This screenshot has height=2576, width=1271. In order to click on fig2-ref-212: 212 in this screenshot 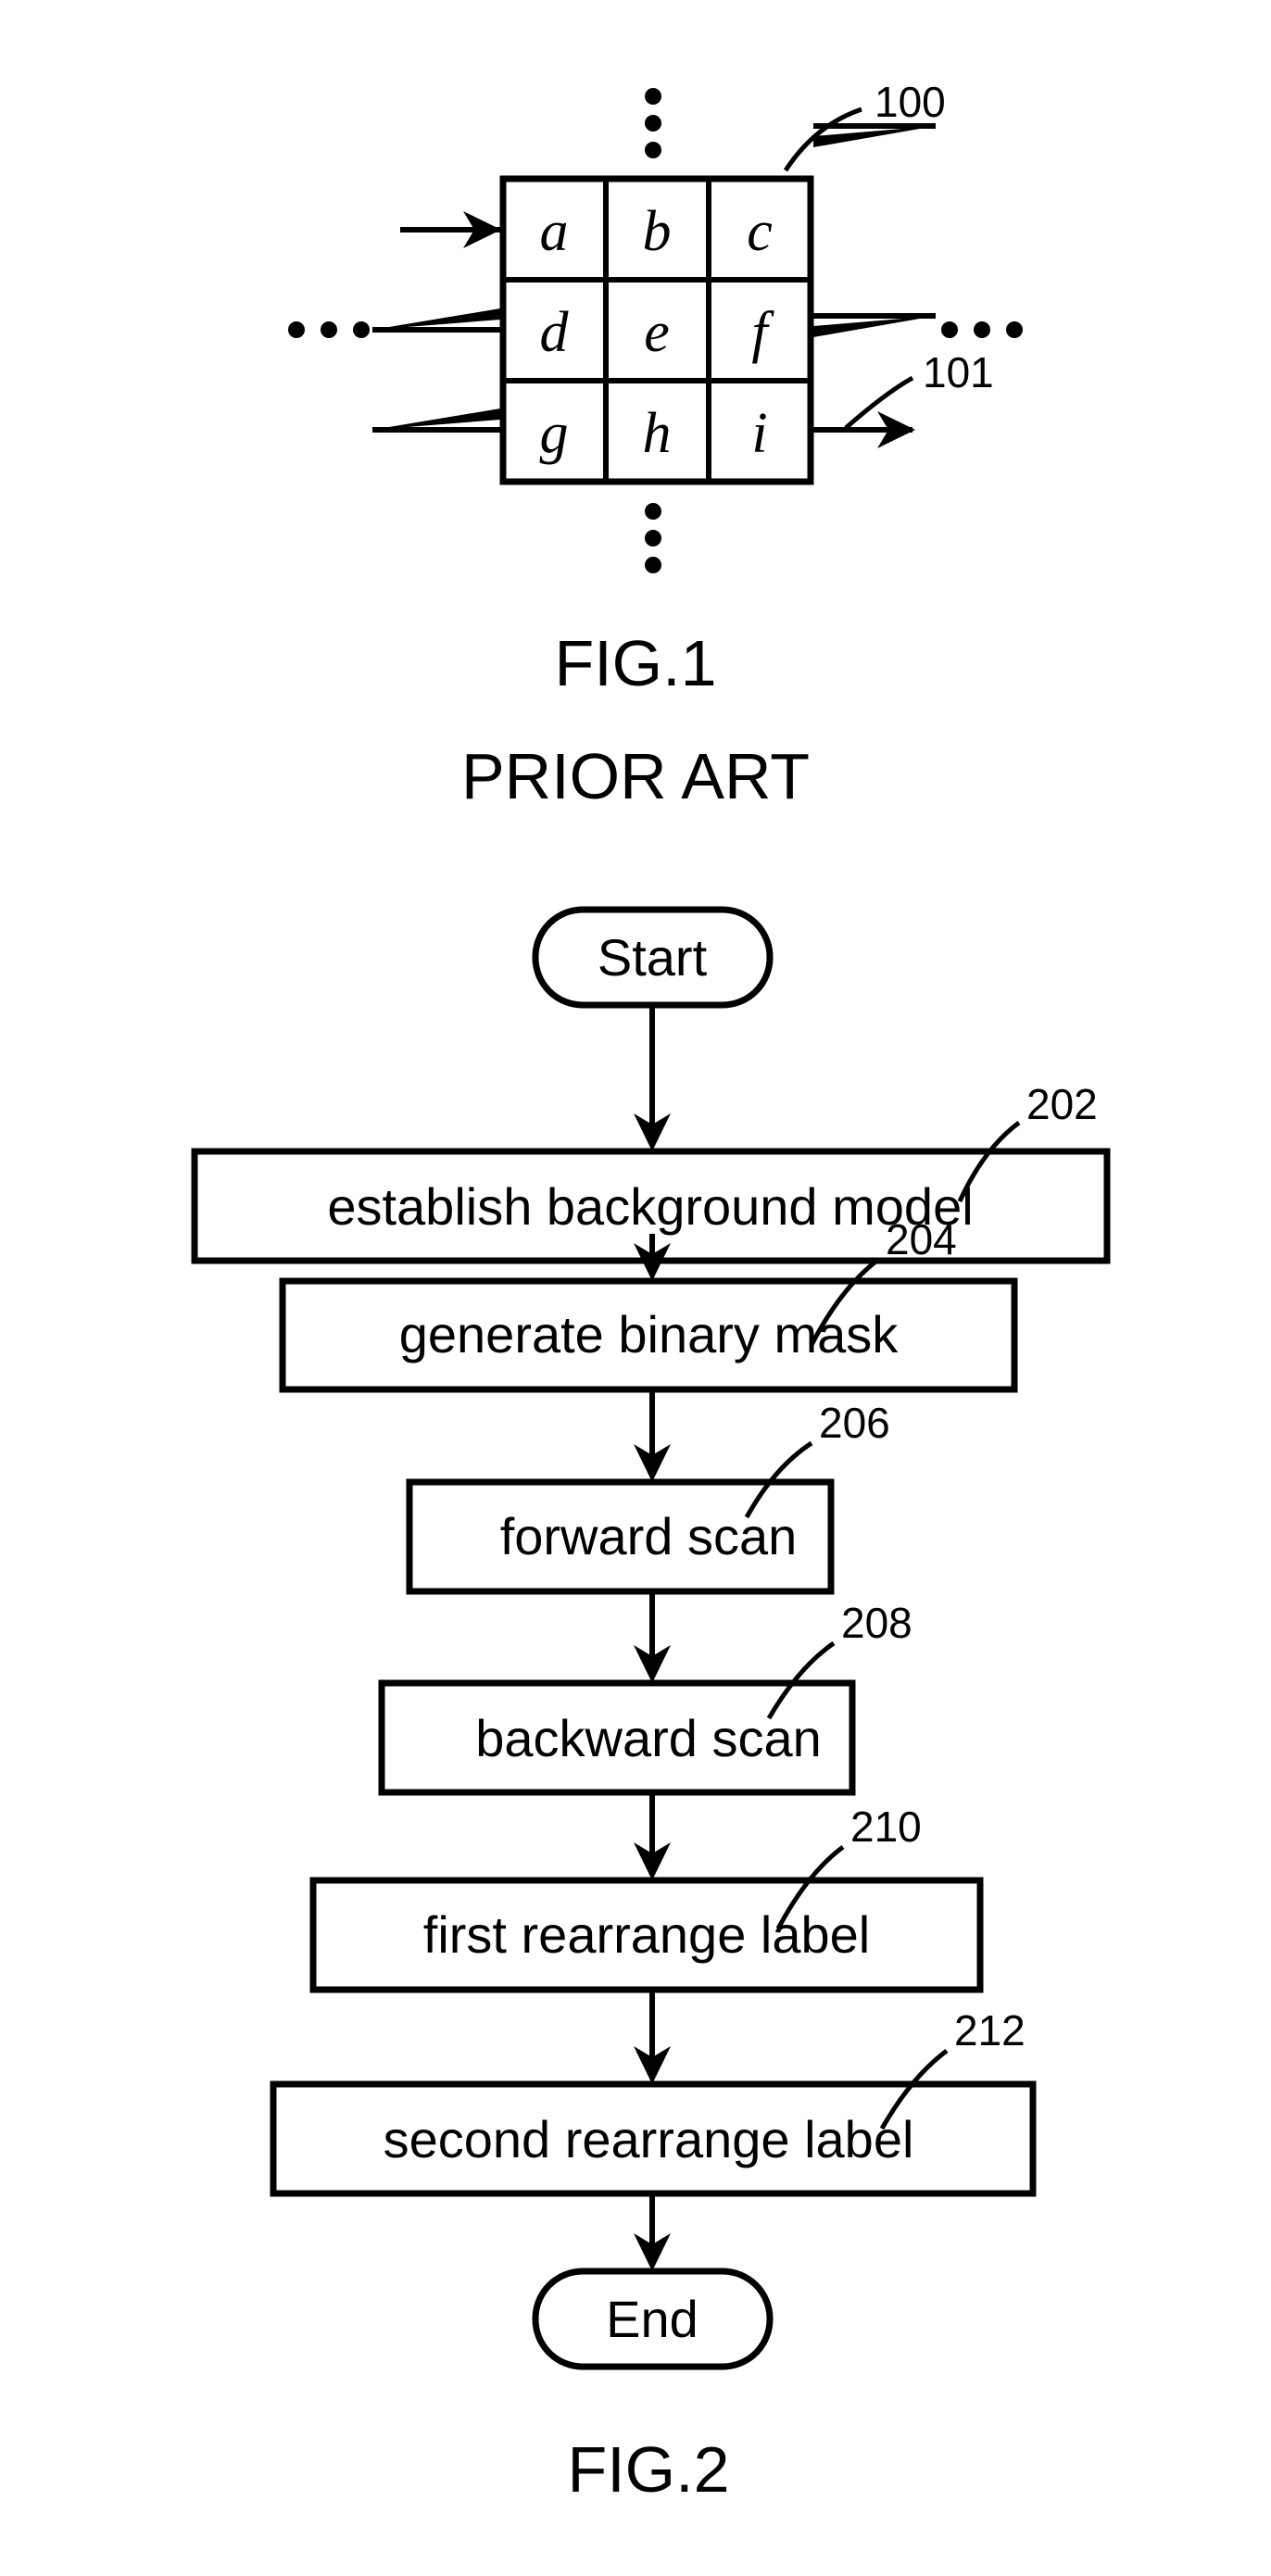, I will do `click(990, 2030)`.